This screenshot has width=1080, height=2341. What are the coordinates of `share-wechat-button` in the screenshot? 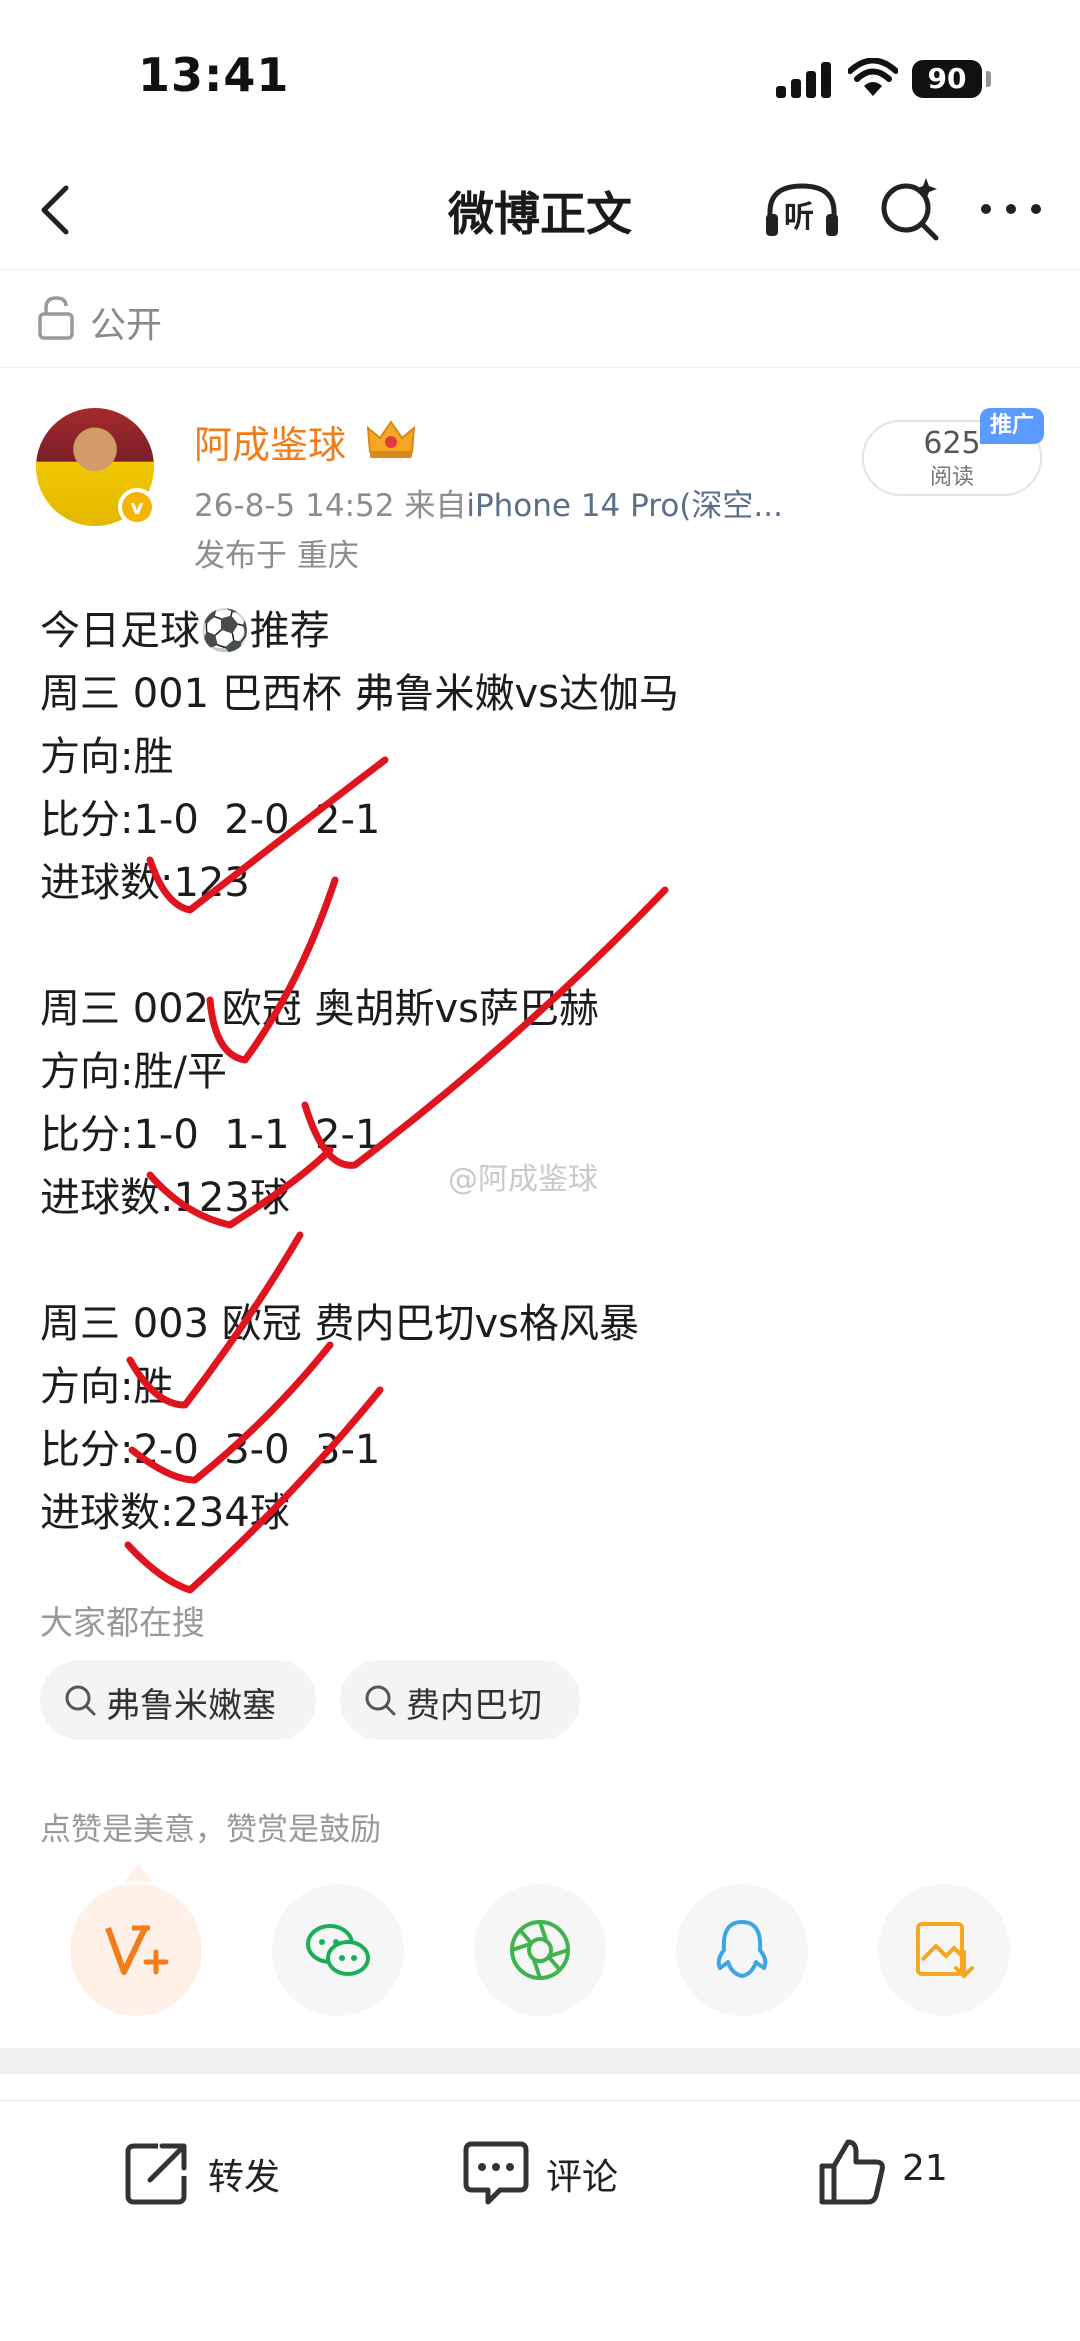 It's located at (338, 1950).